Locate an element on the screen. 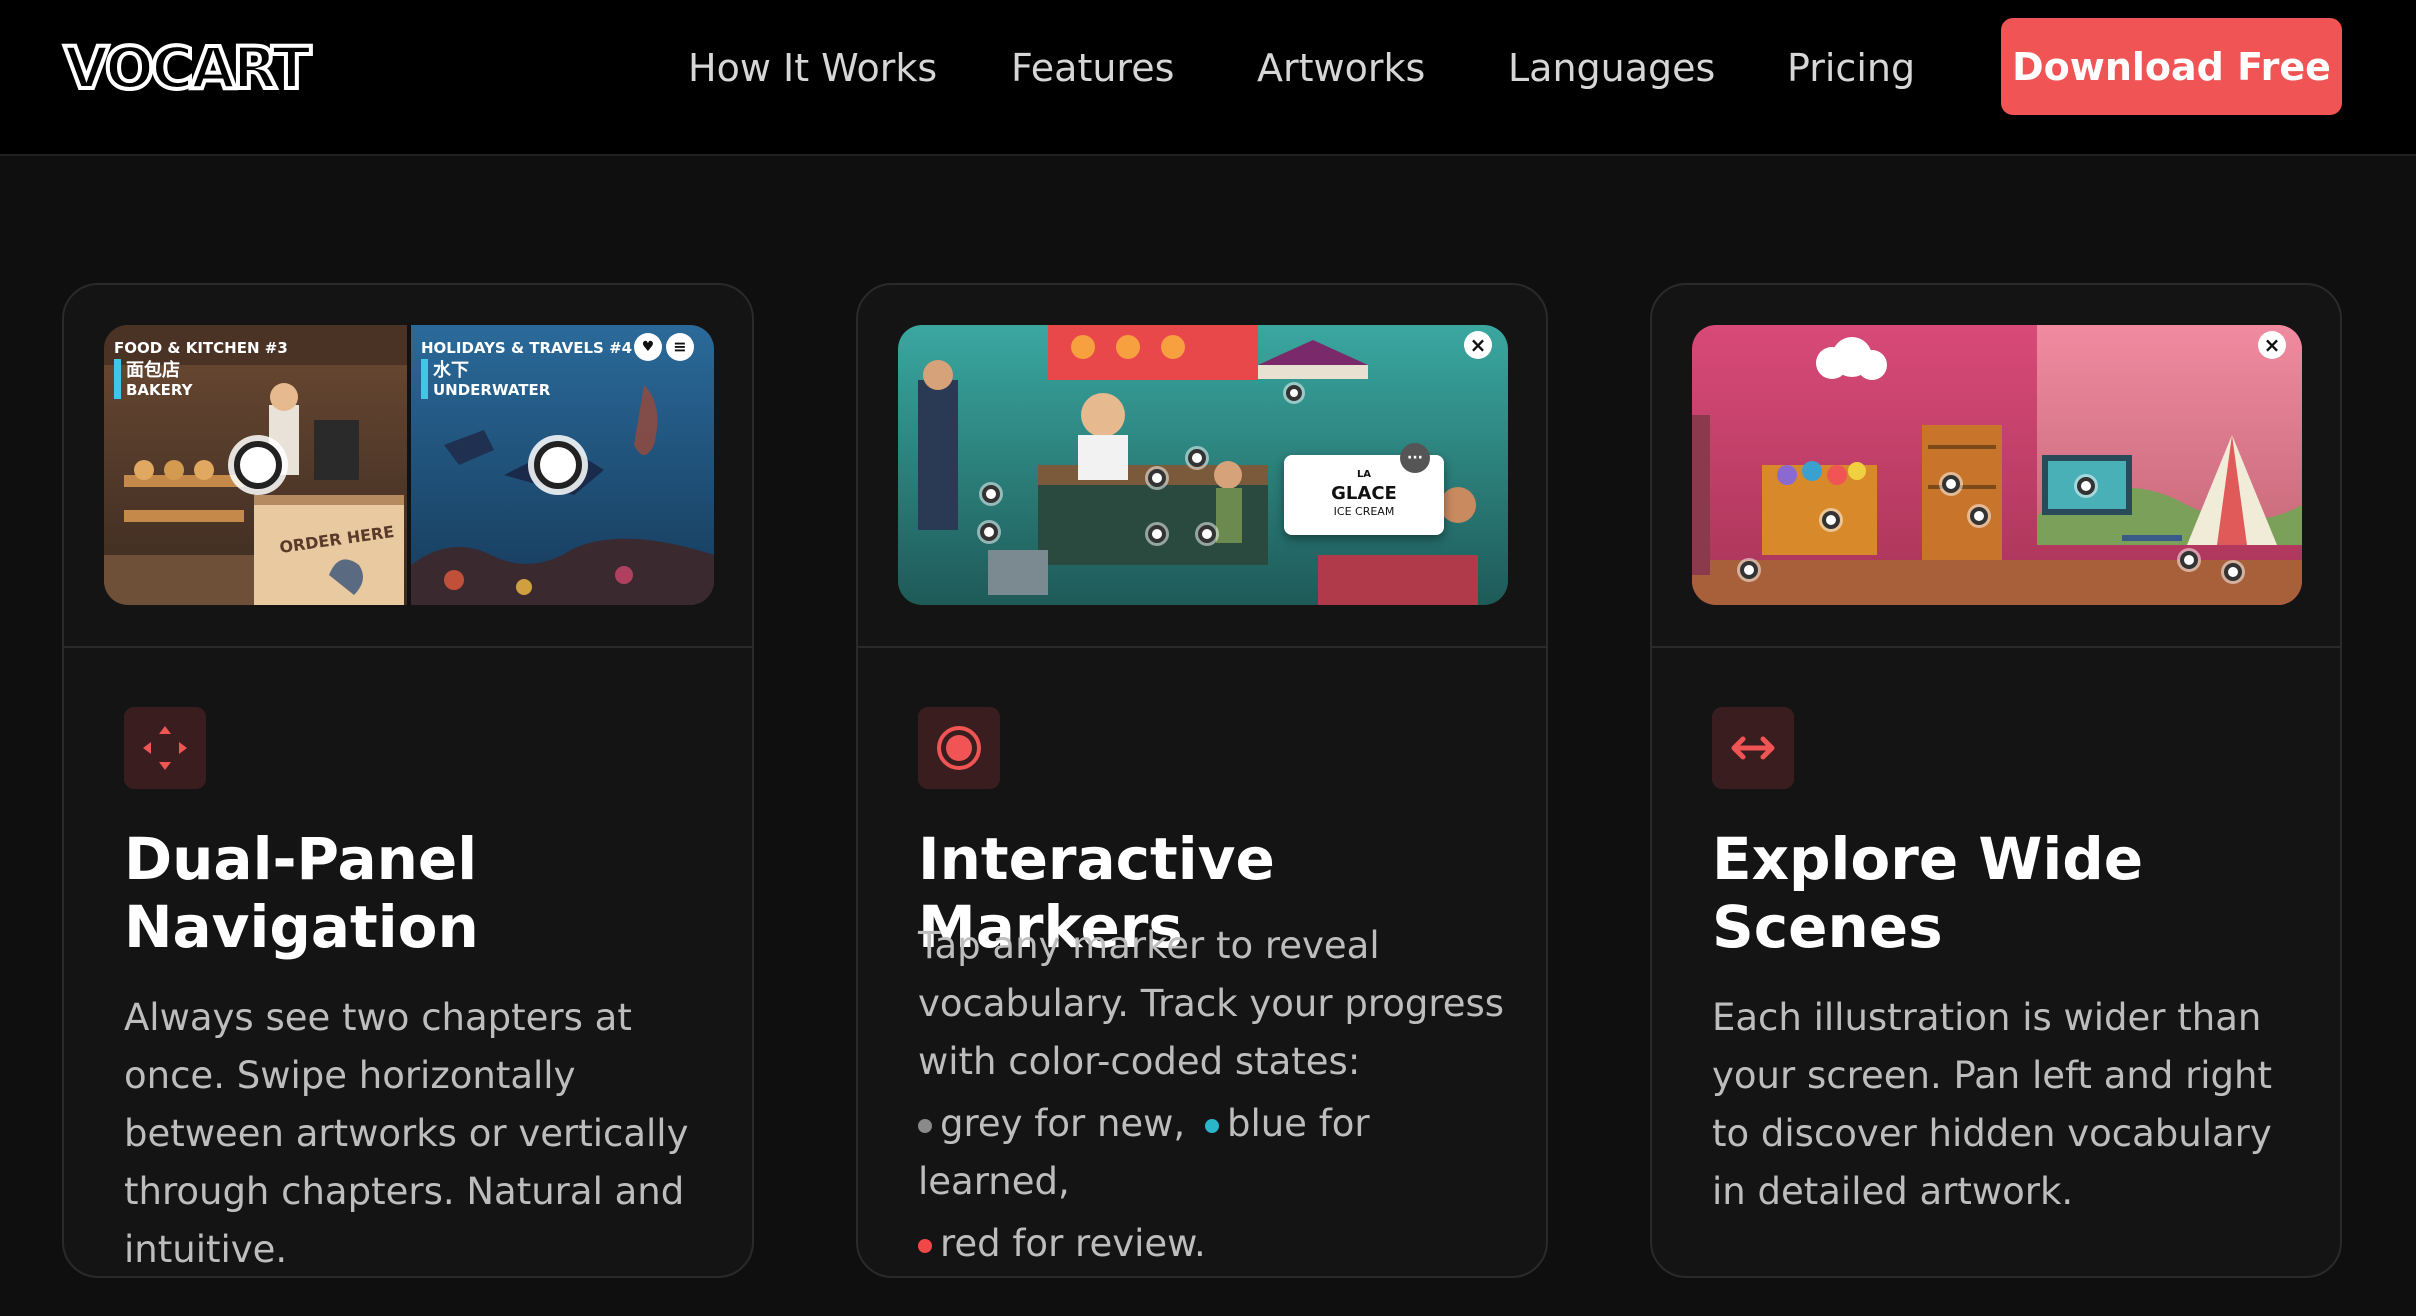  marker-state-legend: grey for new, blue for learned, is located at coordinates (1218, 1153).